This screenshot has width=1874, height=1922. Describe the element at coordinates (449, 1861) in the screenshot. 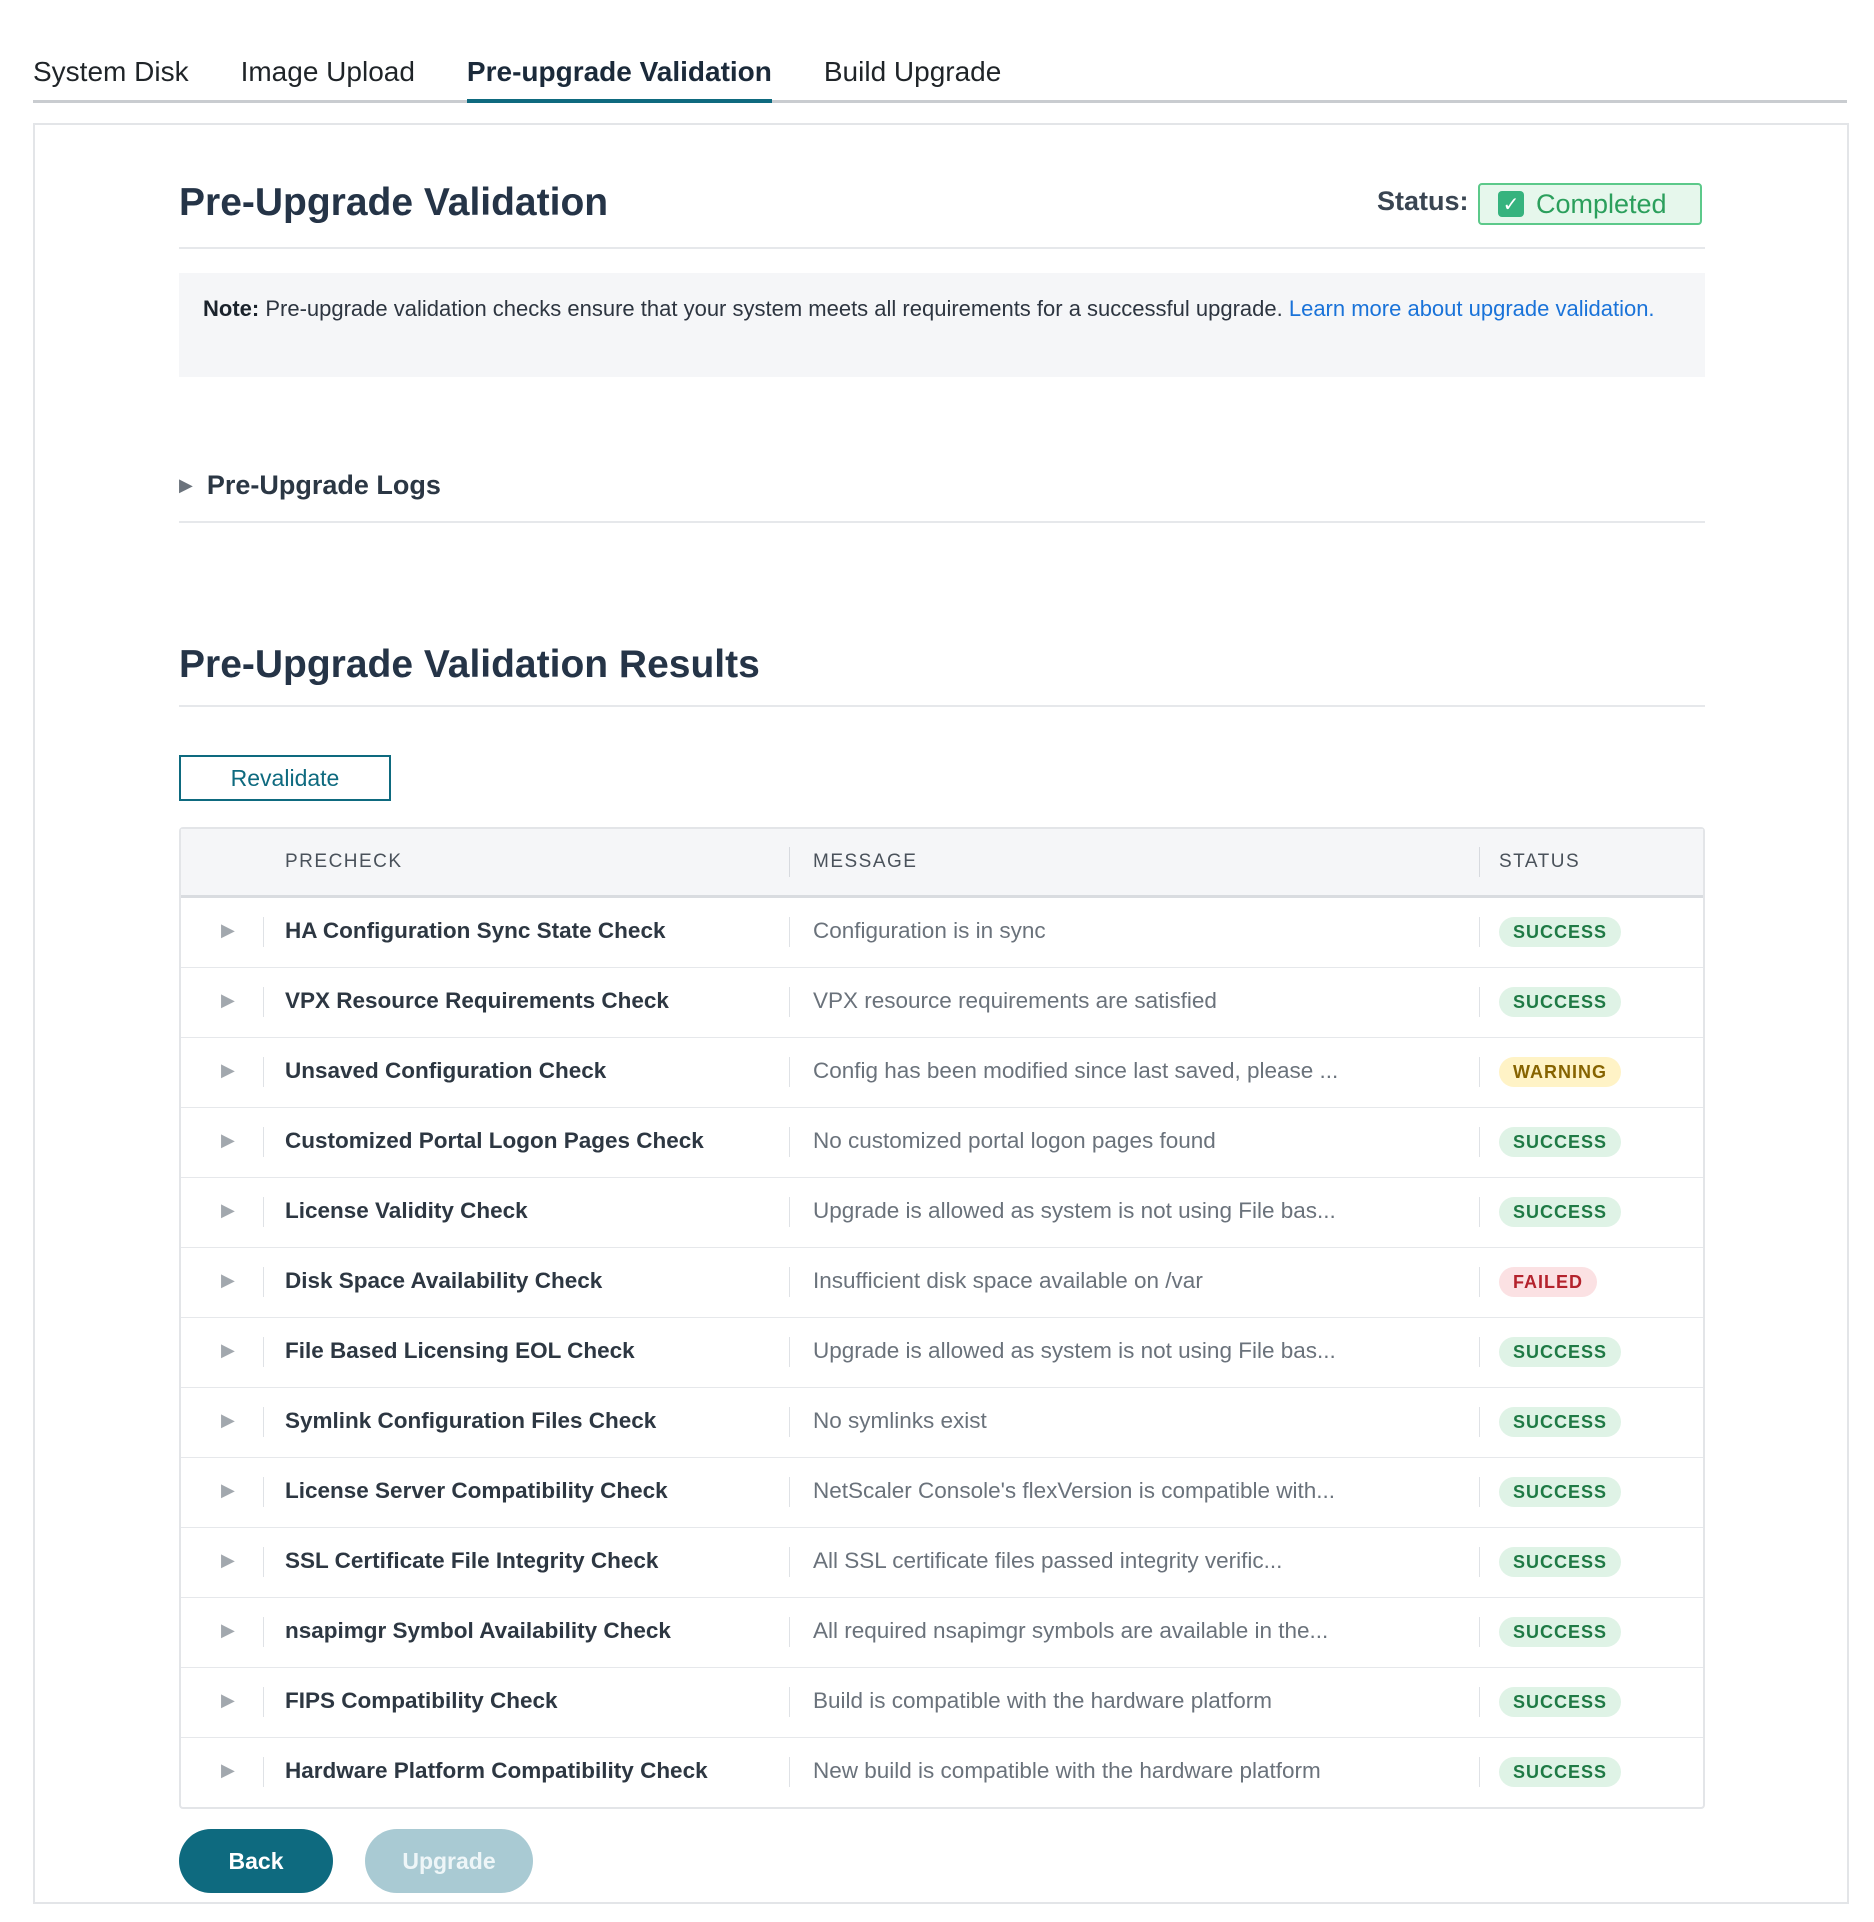

I see `upgrade-button: Upgrade` at that location.